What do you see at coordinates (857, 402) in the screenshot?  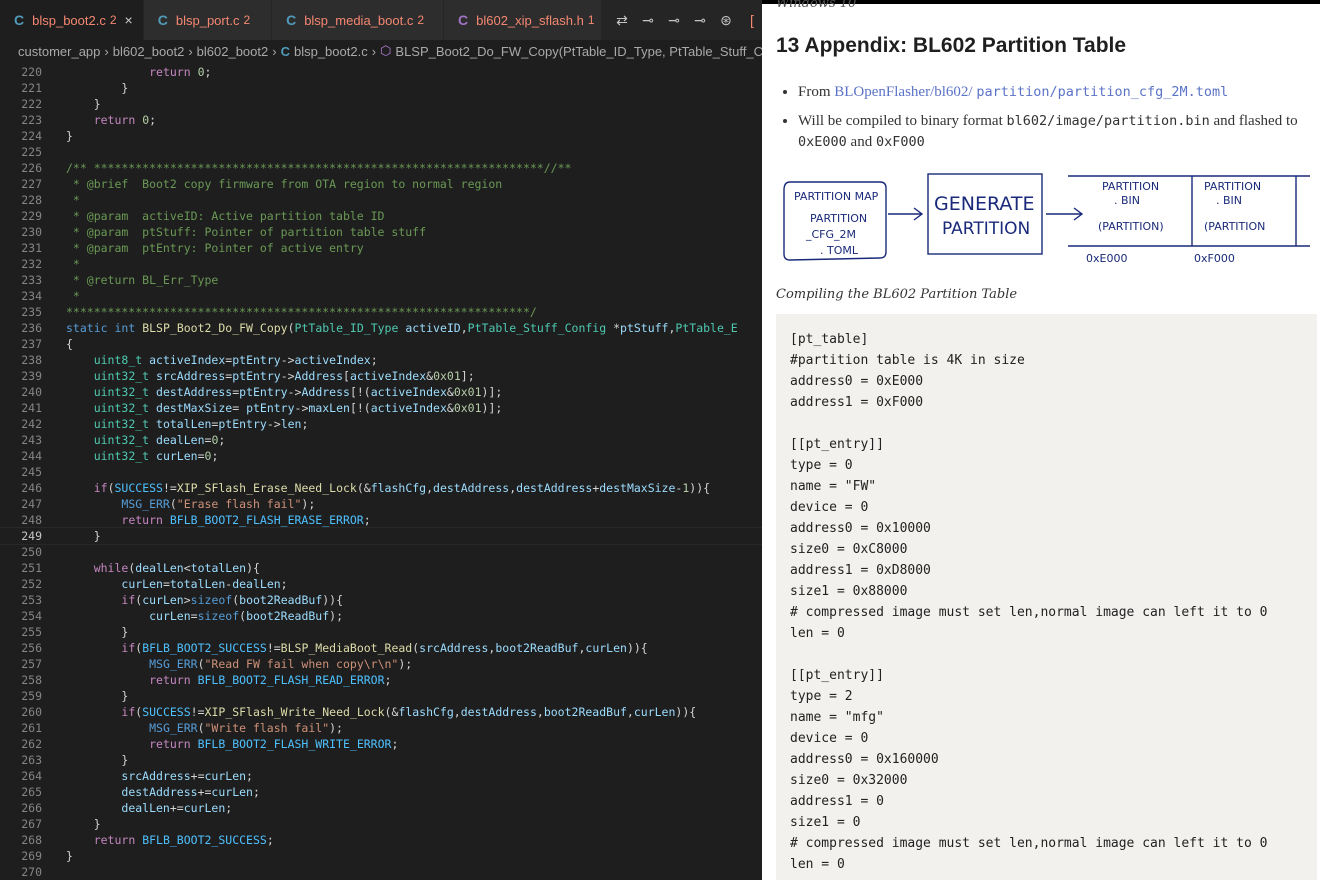 I see `code-line: address1 = 0xF000` at bounding box center [857, 402].